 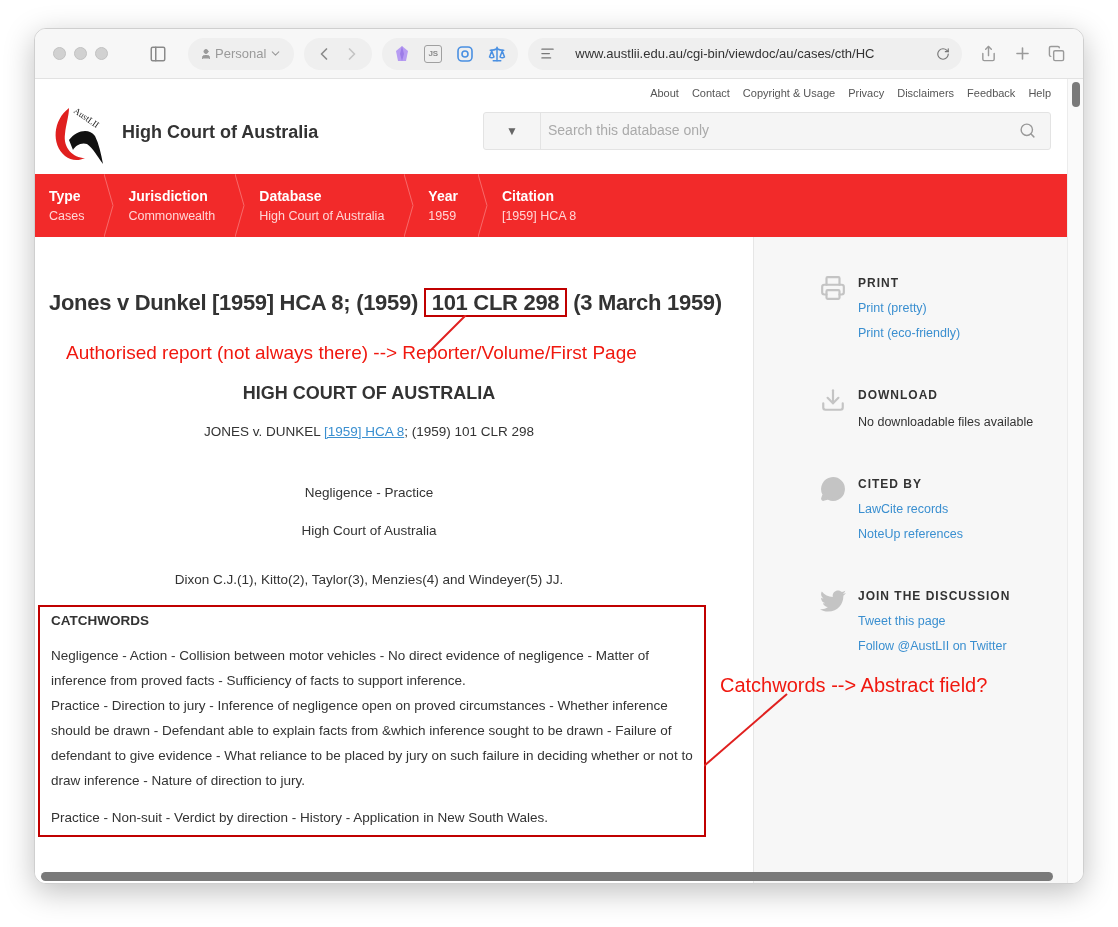 I want to click on judges-text: Dixon C.J.(1), Kitto(2), Taylor(3), Menzies(4) and Windeyer(5) JJ., so click(x=369, y=580).